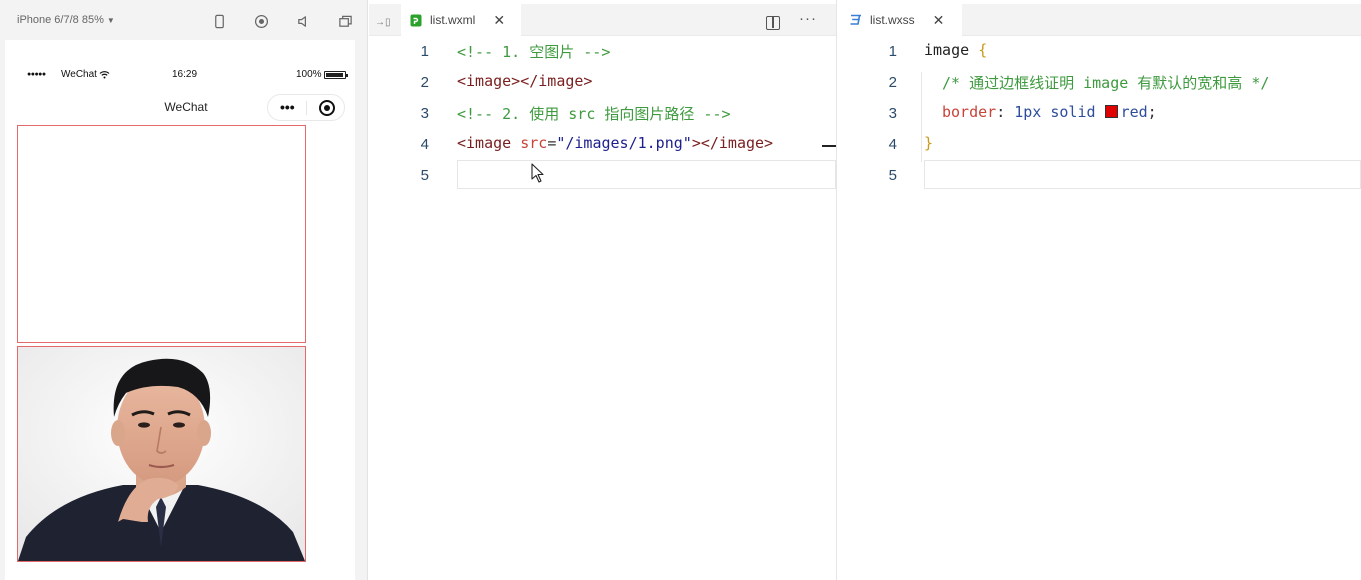  I want to click on code-text: border: 1px solid red;, so click(1049, 112).